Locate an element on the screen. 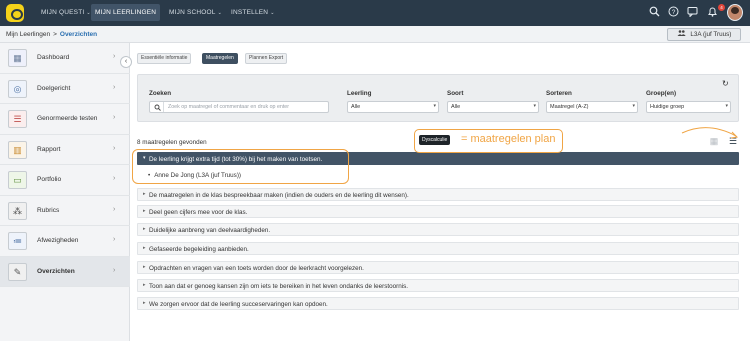 The width and height of the screenshot is (750, 341). breadcrumb-current: Overzichten is located at coordinates (78, 34).